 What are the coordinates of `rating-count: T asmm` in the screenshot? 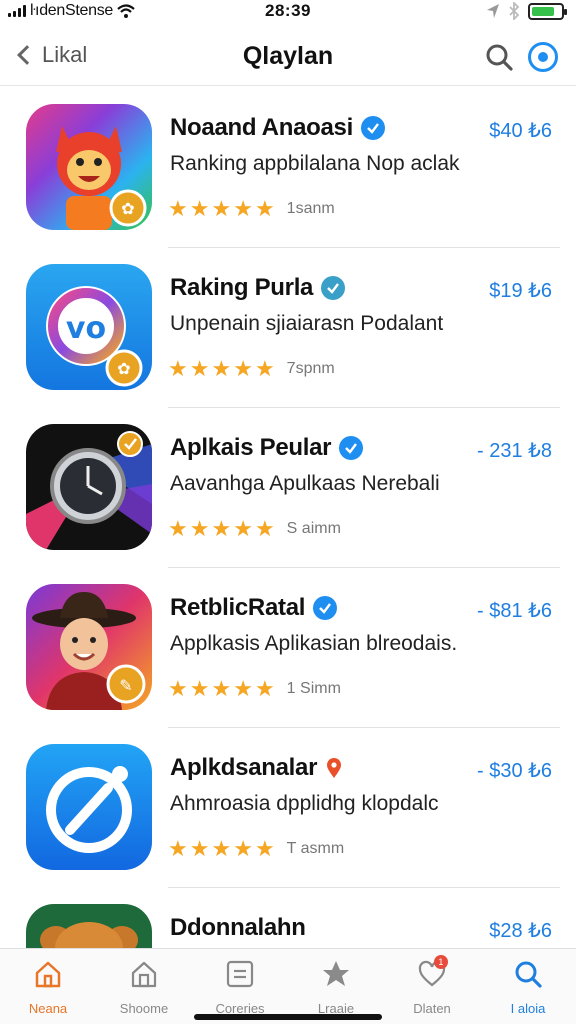 It's located at (315, 848).